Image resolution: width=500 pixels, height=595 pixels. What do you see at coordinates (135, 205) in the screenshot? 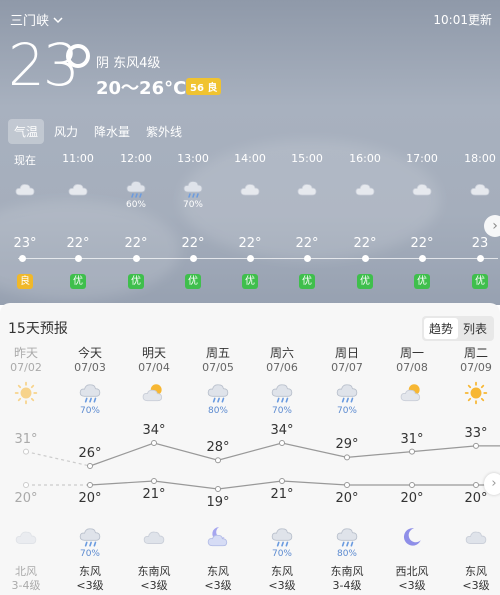
I see `hourly-precip: 60%` at bounding box center [135, 205].